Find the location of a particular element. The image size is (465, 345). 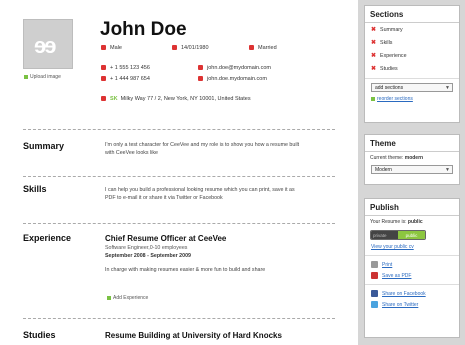

phone2-field: + 1 444 987 654 is located at coordinates (125, 79).